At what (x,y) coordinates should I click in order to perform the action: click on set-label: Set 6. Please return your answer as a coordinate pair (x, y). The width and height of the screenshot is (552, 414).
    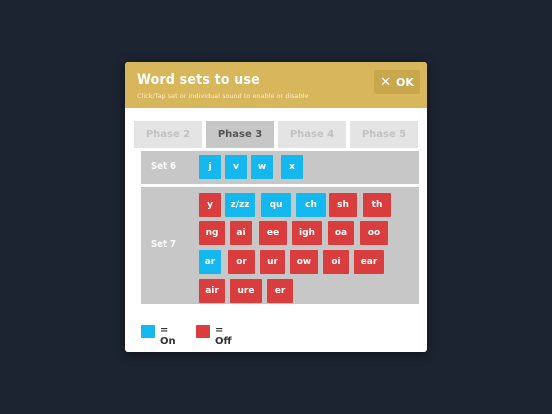
    Looking at the image, I should click on (163, 166).